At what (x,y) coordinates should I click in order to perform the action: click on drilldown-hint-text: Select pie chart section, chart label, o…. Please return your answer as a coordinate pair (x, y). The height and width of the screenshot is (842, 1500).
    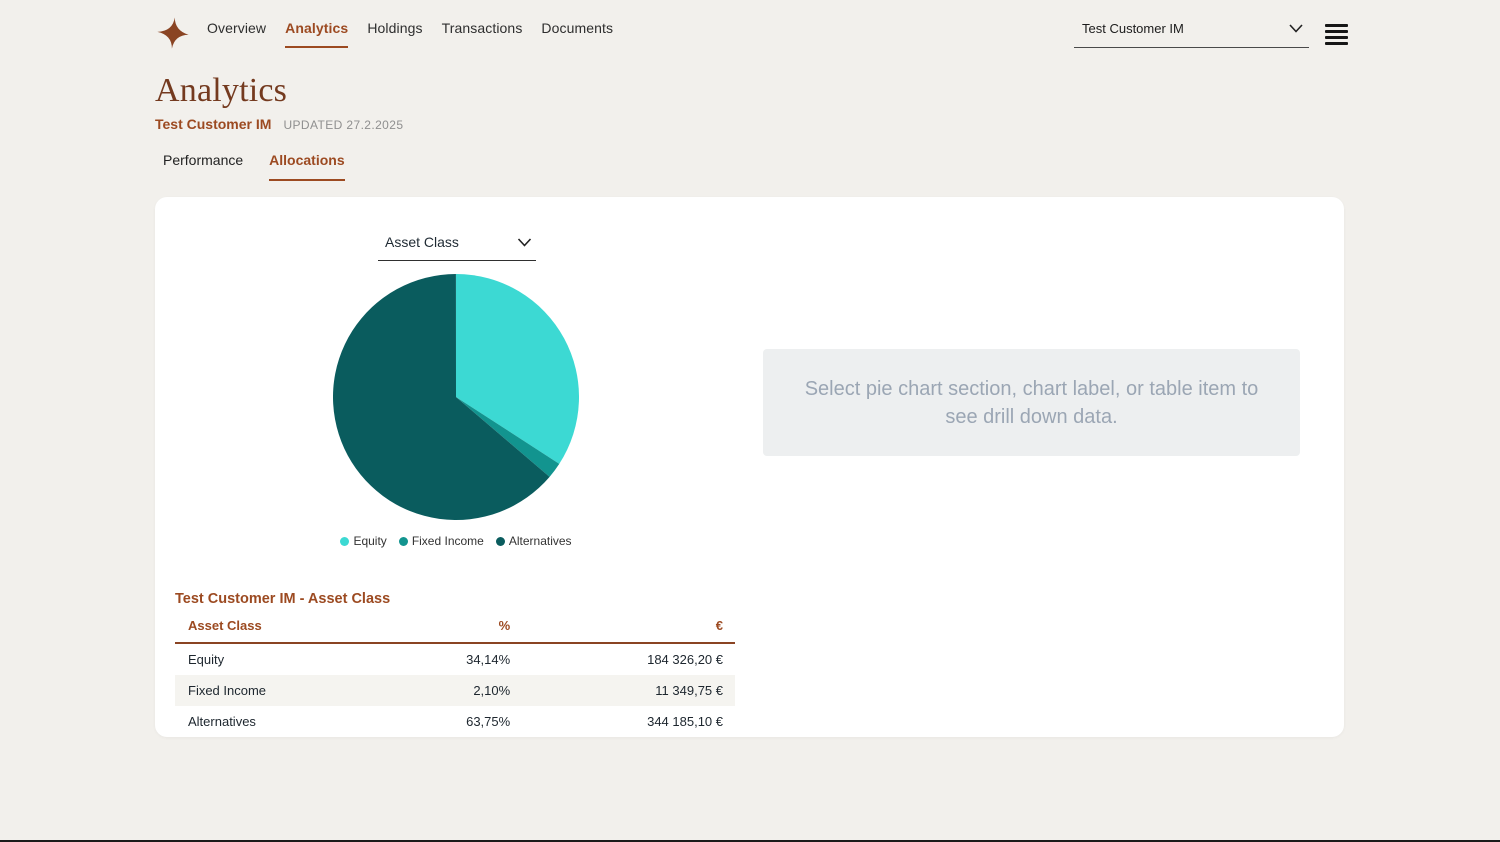
    Looking at the image, I should click on (1031, 402).